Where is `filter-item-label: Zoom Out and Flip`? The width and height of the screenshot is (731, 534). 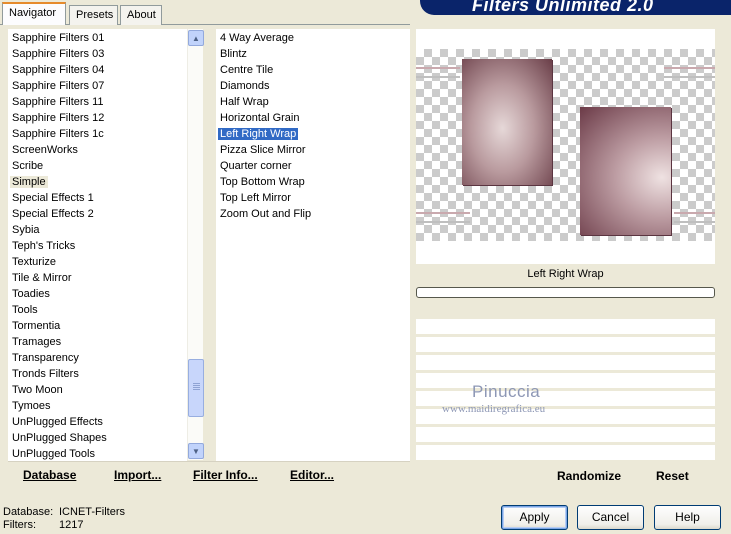 filter-item-label: Zoom Out and Flip is located at coordinates (266, 214).